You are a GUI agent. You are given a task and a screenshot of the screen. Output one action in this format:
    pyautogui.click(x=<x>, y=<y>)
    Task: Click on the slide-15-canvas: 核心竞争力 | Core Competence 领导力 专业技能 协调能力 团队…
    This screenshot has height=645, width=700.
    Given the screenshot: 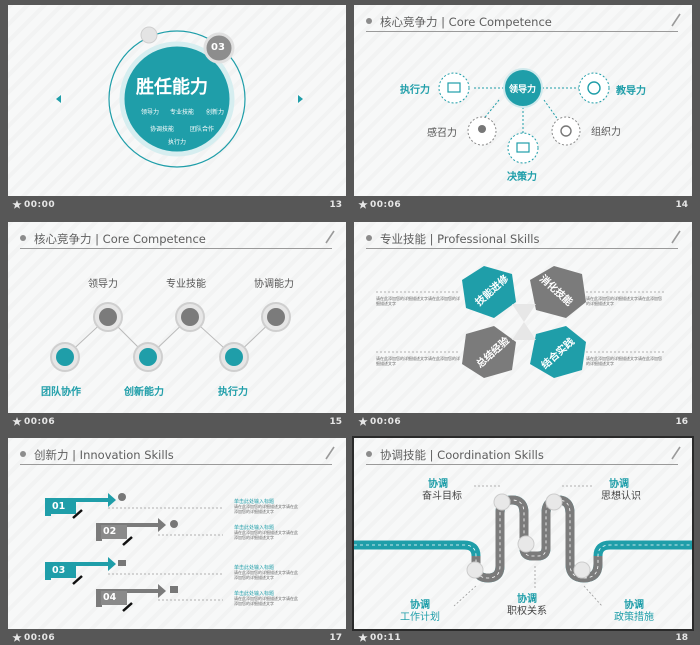 What is the action you would take?
    pyautogui.click(x=177, y=317)
    